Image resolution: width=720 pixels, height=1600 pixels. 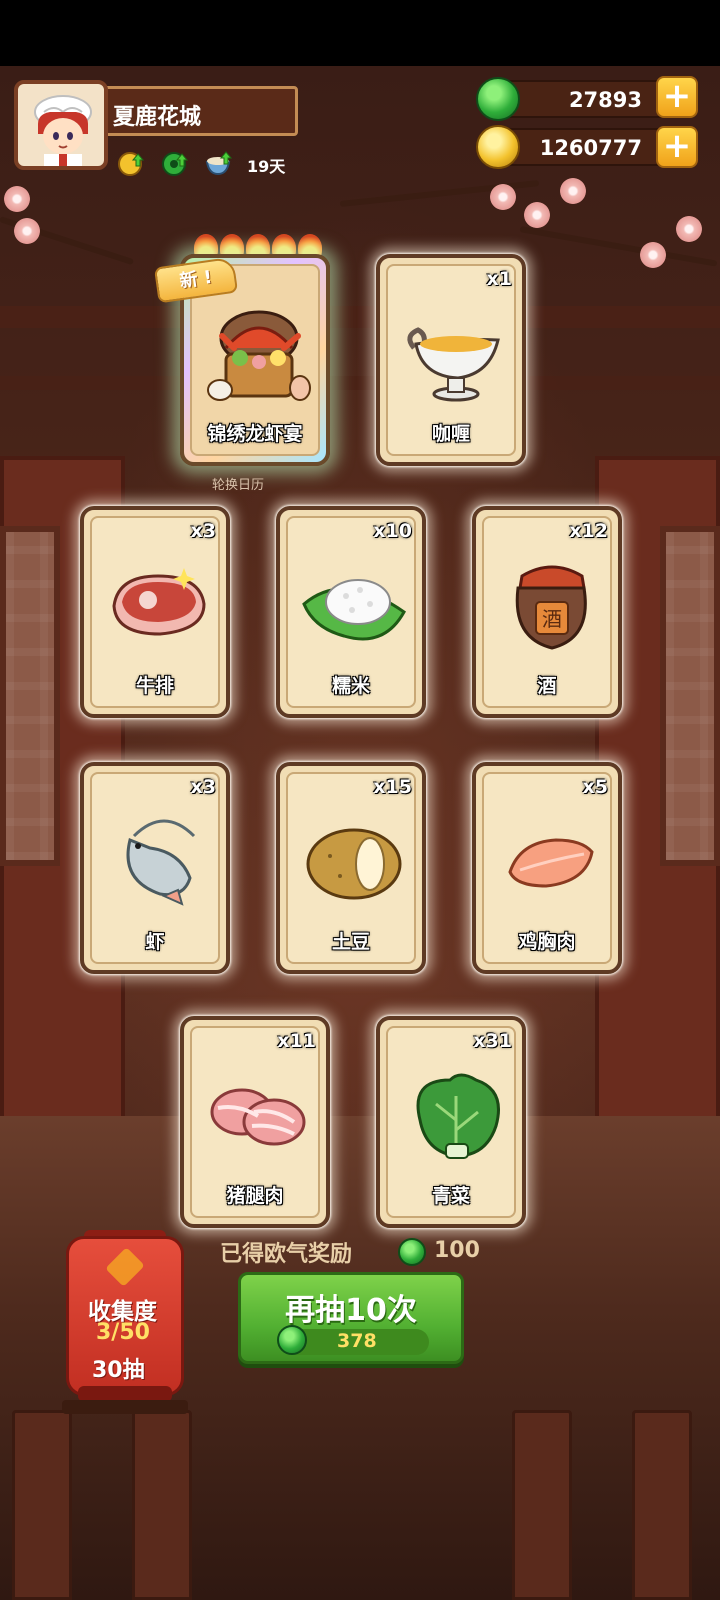 What do you see at coordinates (605, 100) in the screenshot?
I see `jade-amount: 27893` at bounding box center [605, 100].